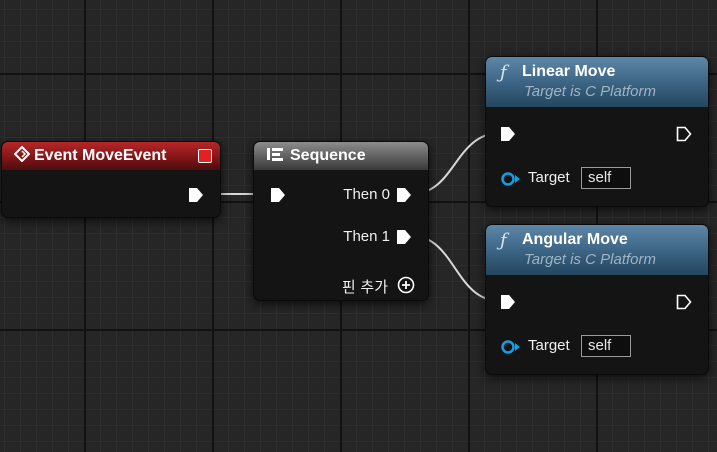 The width and height of the screenshot is (717, 452). I want to click on add-pin-plus-icon, so click(406, 285).